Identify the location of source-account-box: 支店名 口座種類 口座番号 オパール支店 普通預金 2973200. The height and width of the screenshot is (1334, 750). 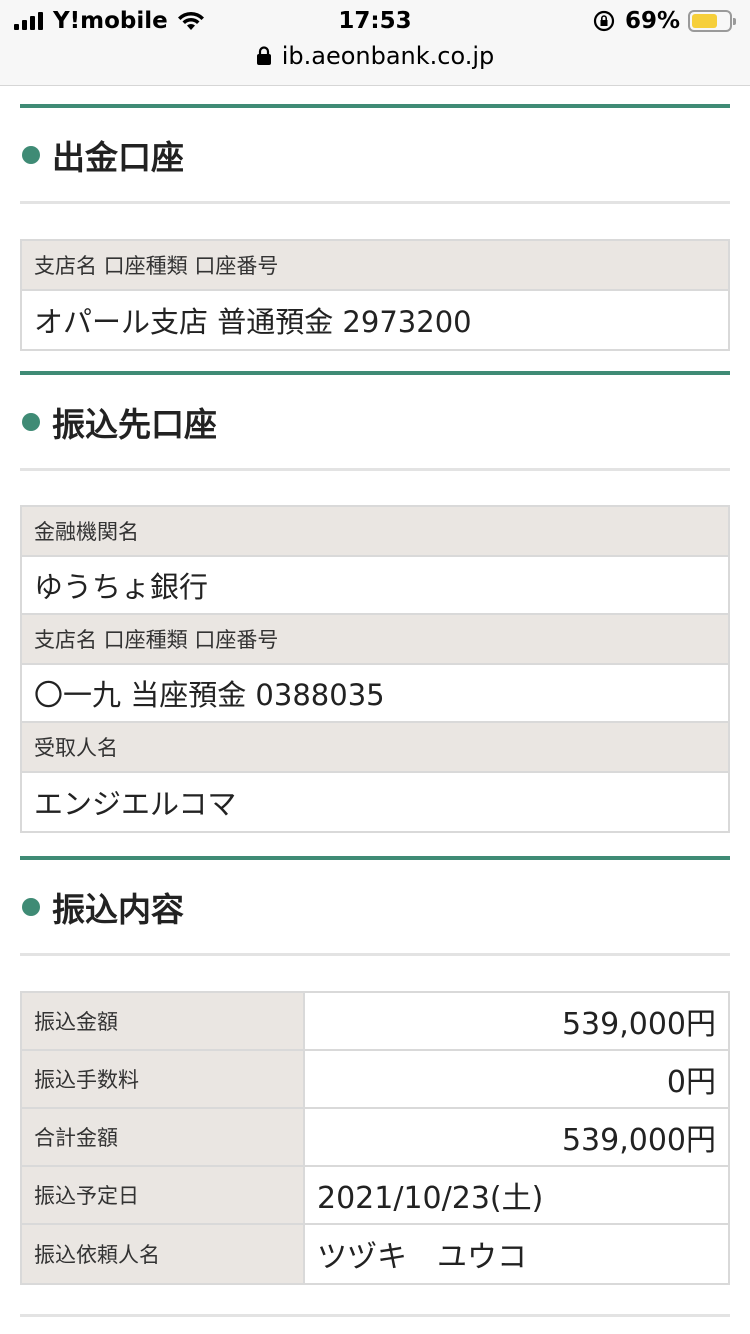
(375, 295).